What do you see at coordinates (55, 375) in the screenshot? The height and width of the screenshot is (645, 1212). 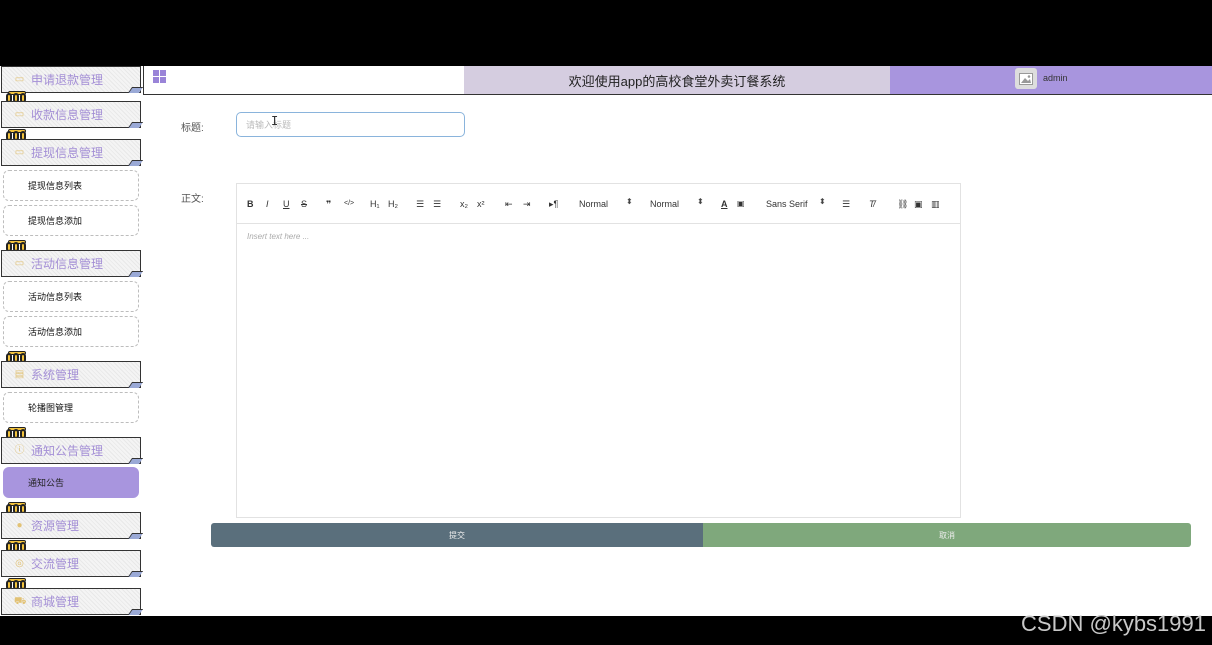 I see `menu-label: 系统管理` at bounding box center [55, 375].